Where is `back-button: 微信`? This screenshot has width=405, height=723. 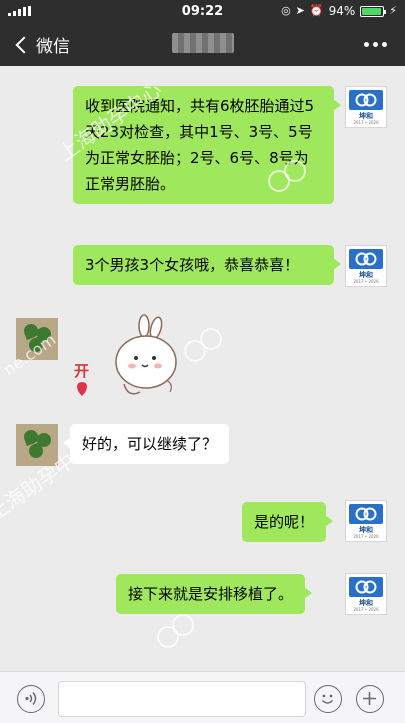
back-button: 微信 is located at coordinates (42, 44).